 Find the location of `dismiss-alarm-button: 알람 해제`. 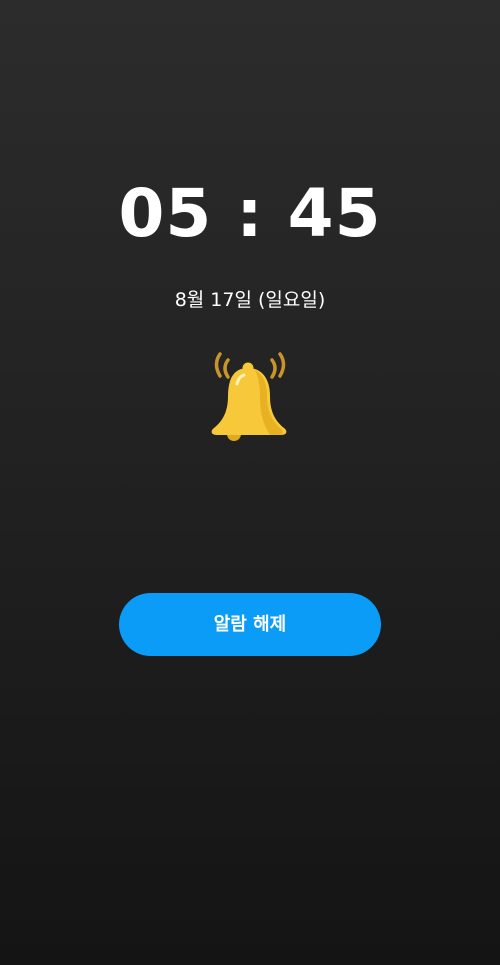

dismiss-alarm-button: 알람 해제 is located at coordinates (250, 624).